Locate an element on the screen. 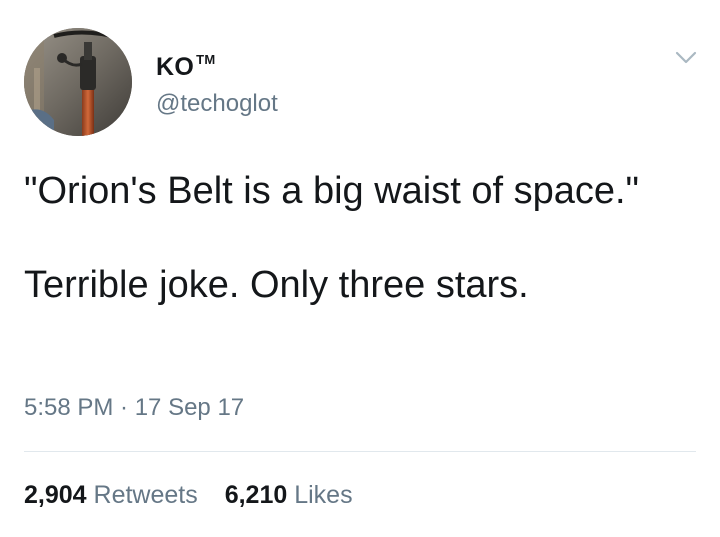 The image size is (720, 537). likes-count: 6,210 is located at coordinates (256, 495).